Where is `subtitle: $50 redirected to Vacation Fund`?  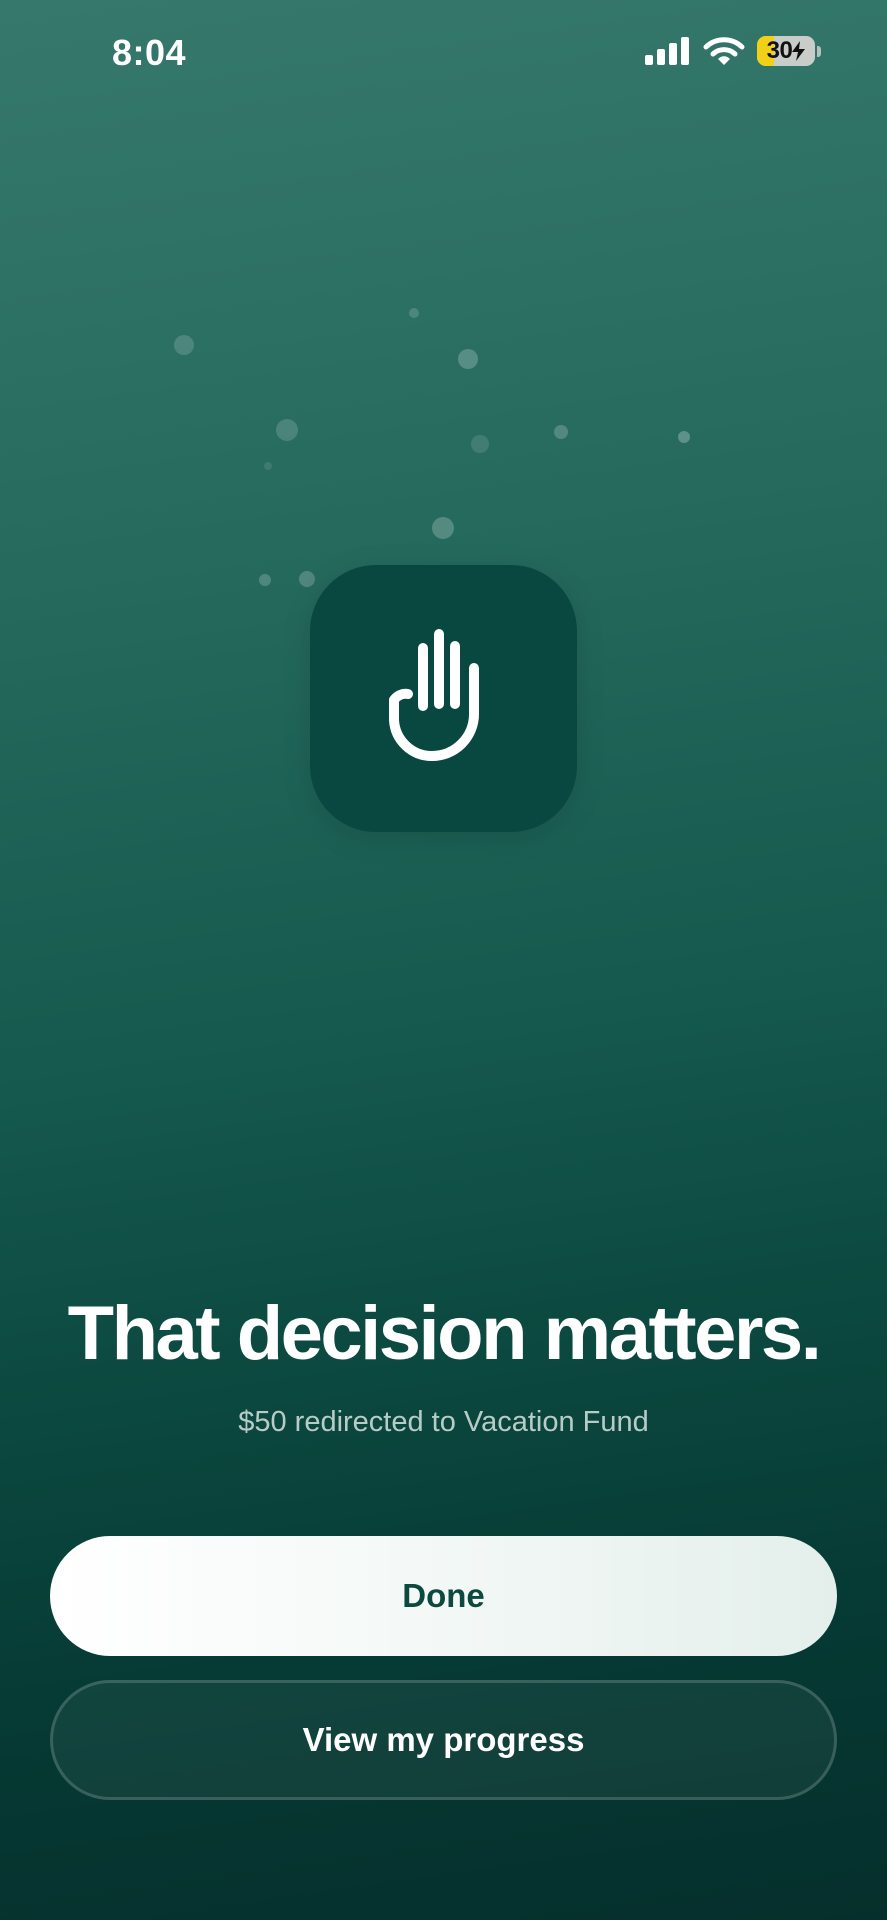
subtitle: $50 redirected to Vacation Fund is located at coordinates (443, 1422).